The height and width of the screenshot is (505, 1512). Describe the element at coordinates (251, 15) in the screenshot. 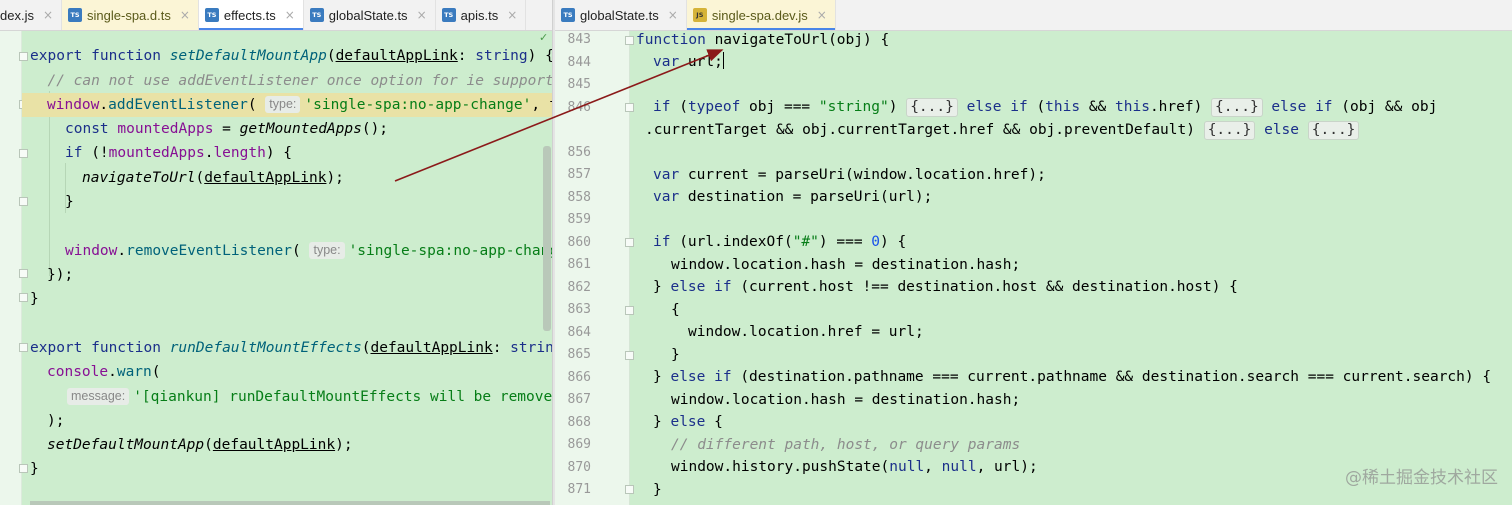

I see `tab-effects-ts: TS effects.ts ×` at that location.